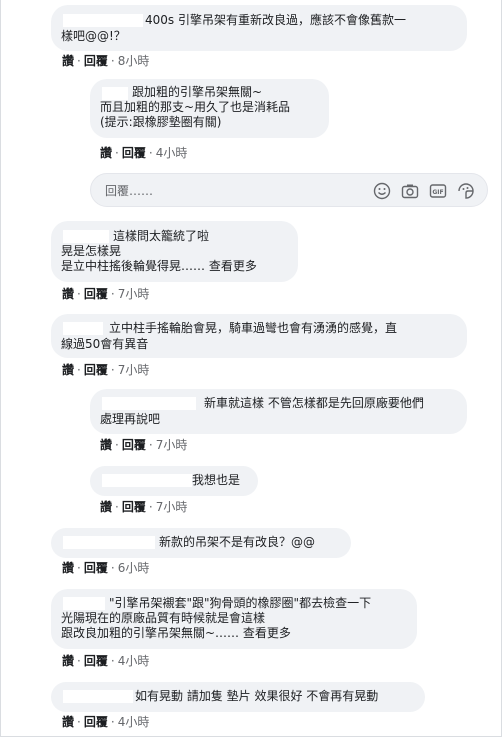  I want to click on comment-text-line: 線過50會有異音, so click(105, 344).